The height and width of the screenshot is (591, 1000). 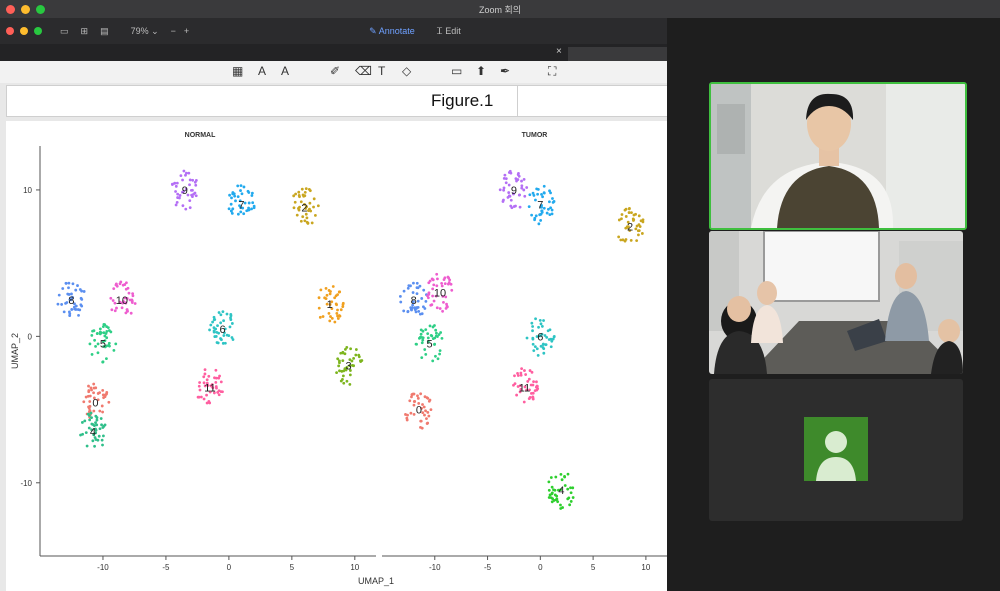 What do you see at coordinates (406, 71) in the screenshot?
I see `shape-icon: ◇` at bounding box center [406, 71].